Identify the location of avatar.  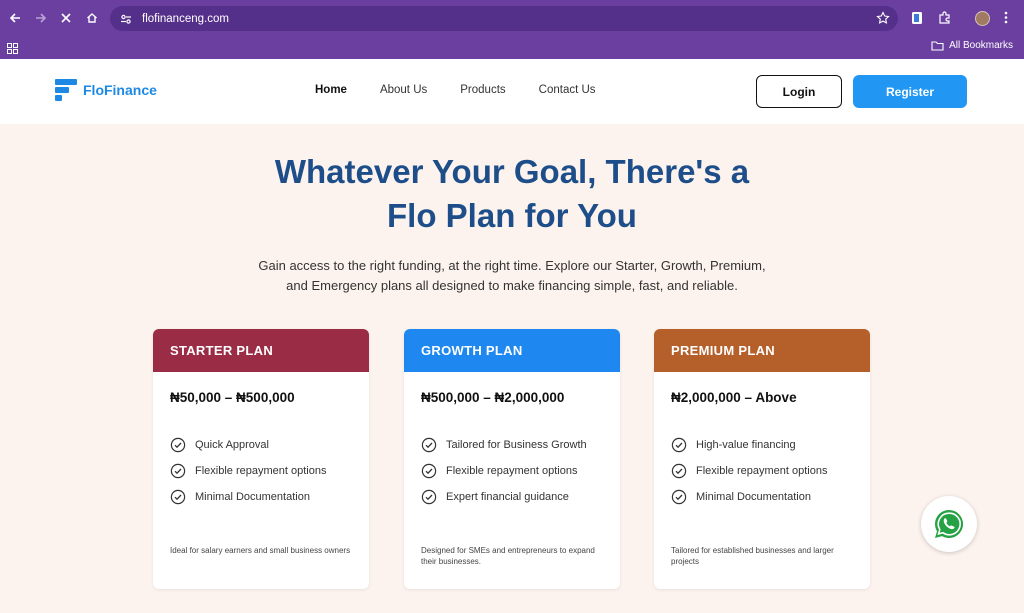
(982, 18).